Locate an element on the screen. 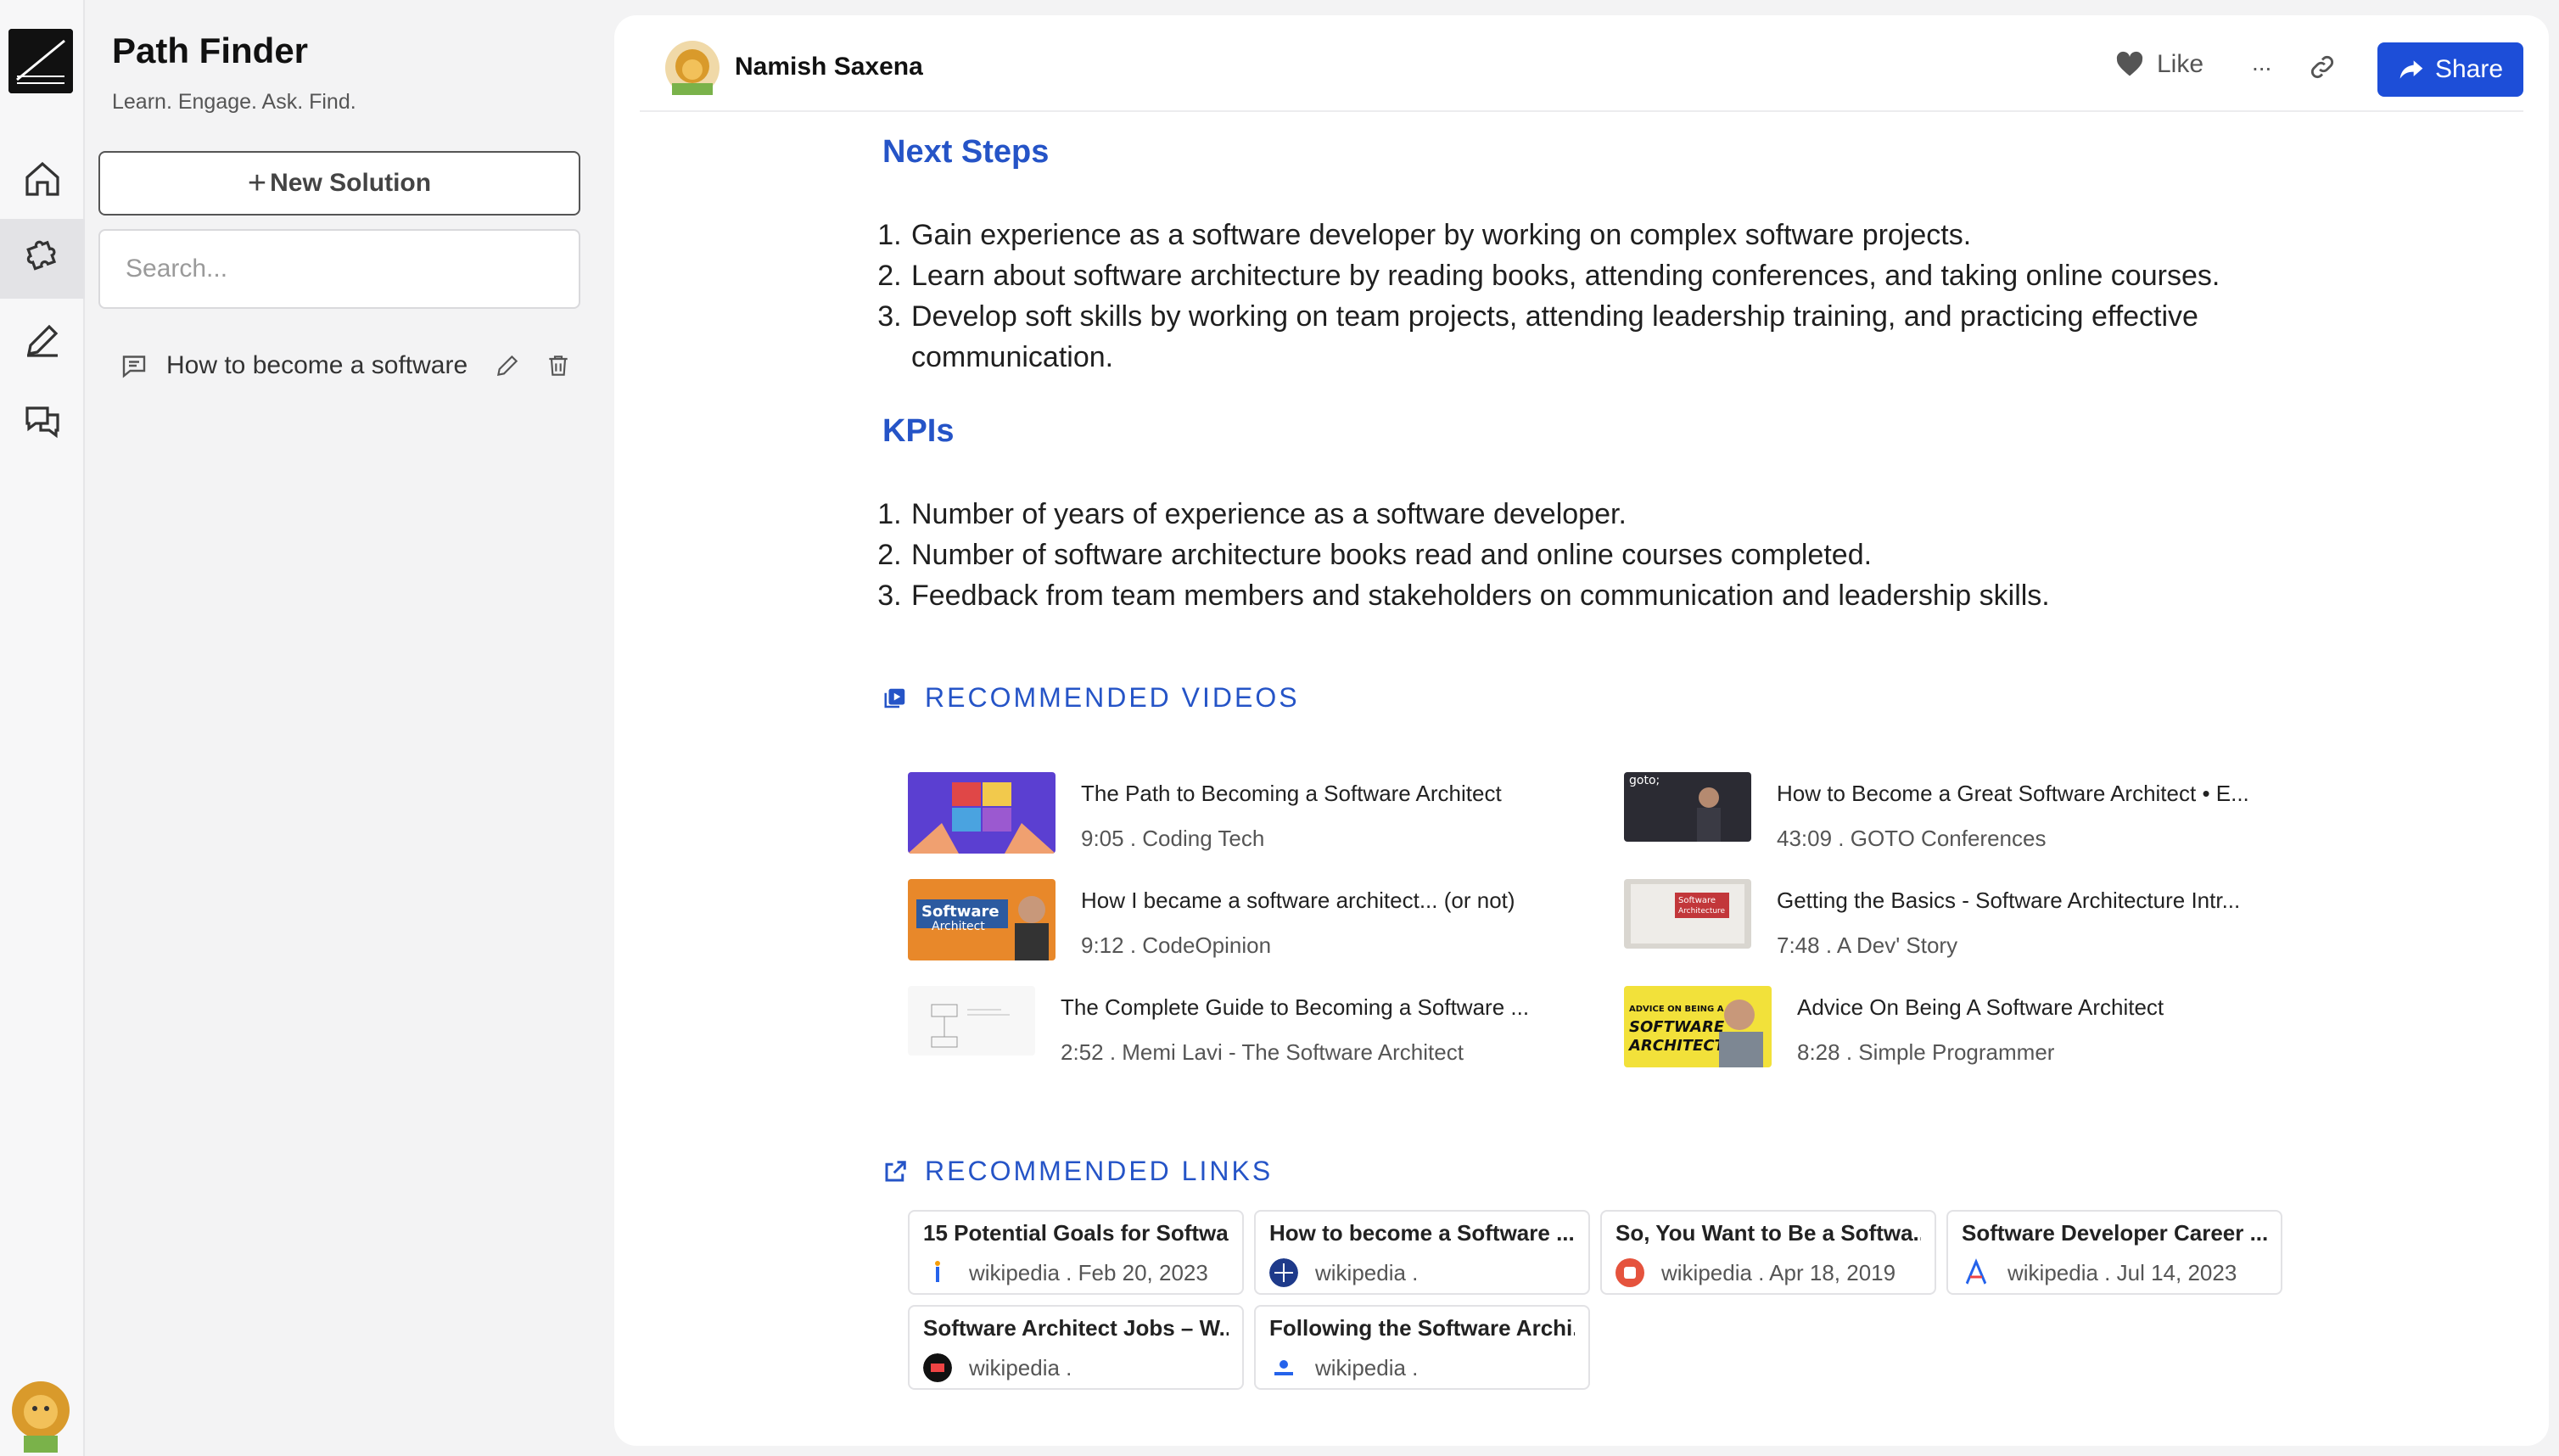 Image resolution: width=2559 pixels, height=1456 pixels. svg-text: Architecture is located at coordinates (1702, 911).